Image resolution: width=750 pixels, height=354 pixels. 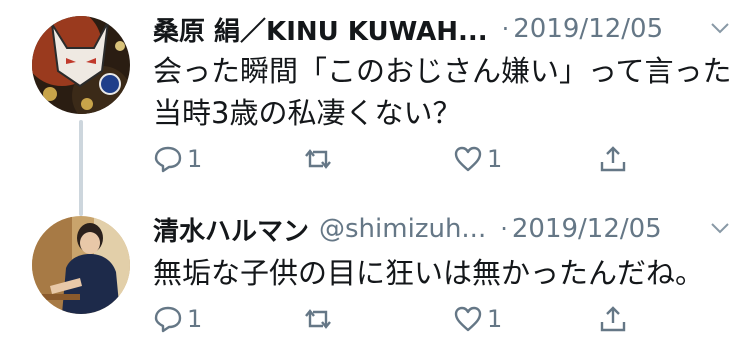 I want to click on tweet-header: 清水ハルマン @shimizuh... · 2019/12/05, so click(x=442, y=229).